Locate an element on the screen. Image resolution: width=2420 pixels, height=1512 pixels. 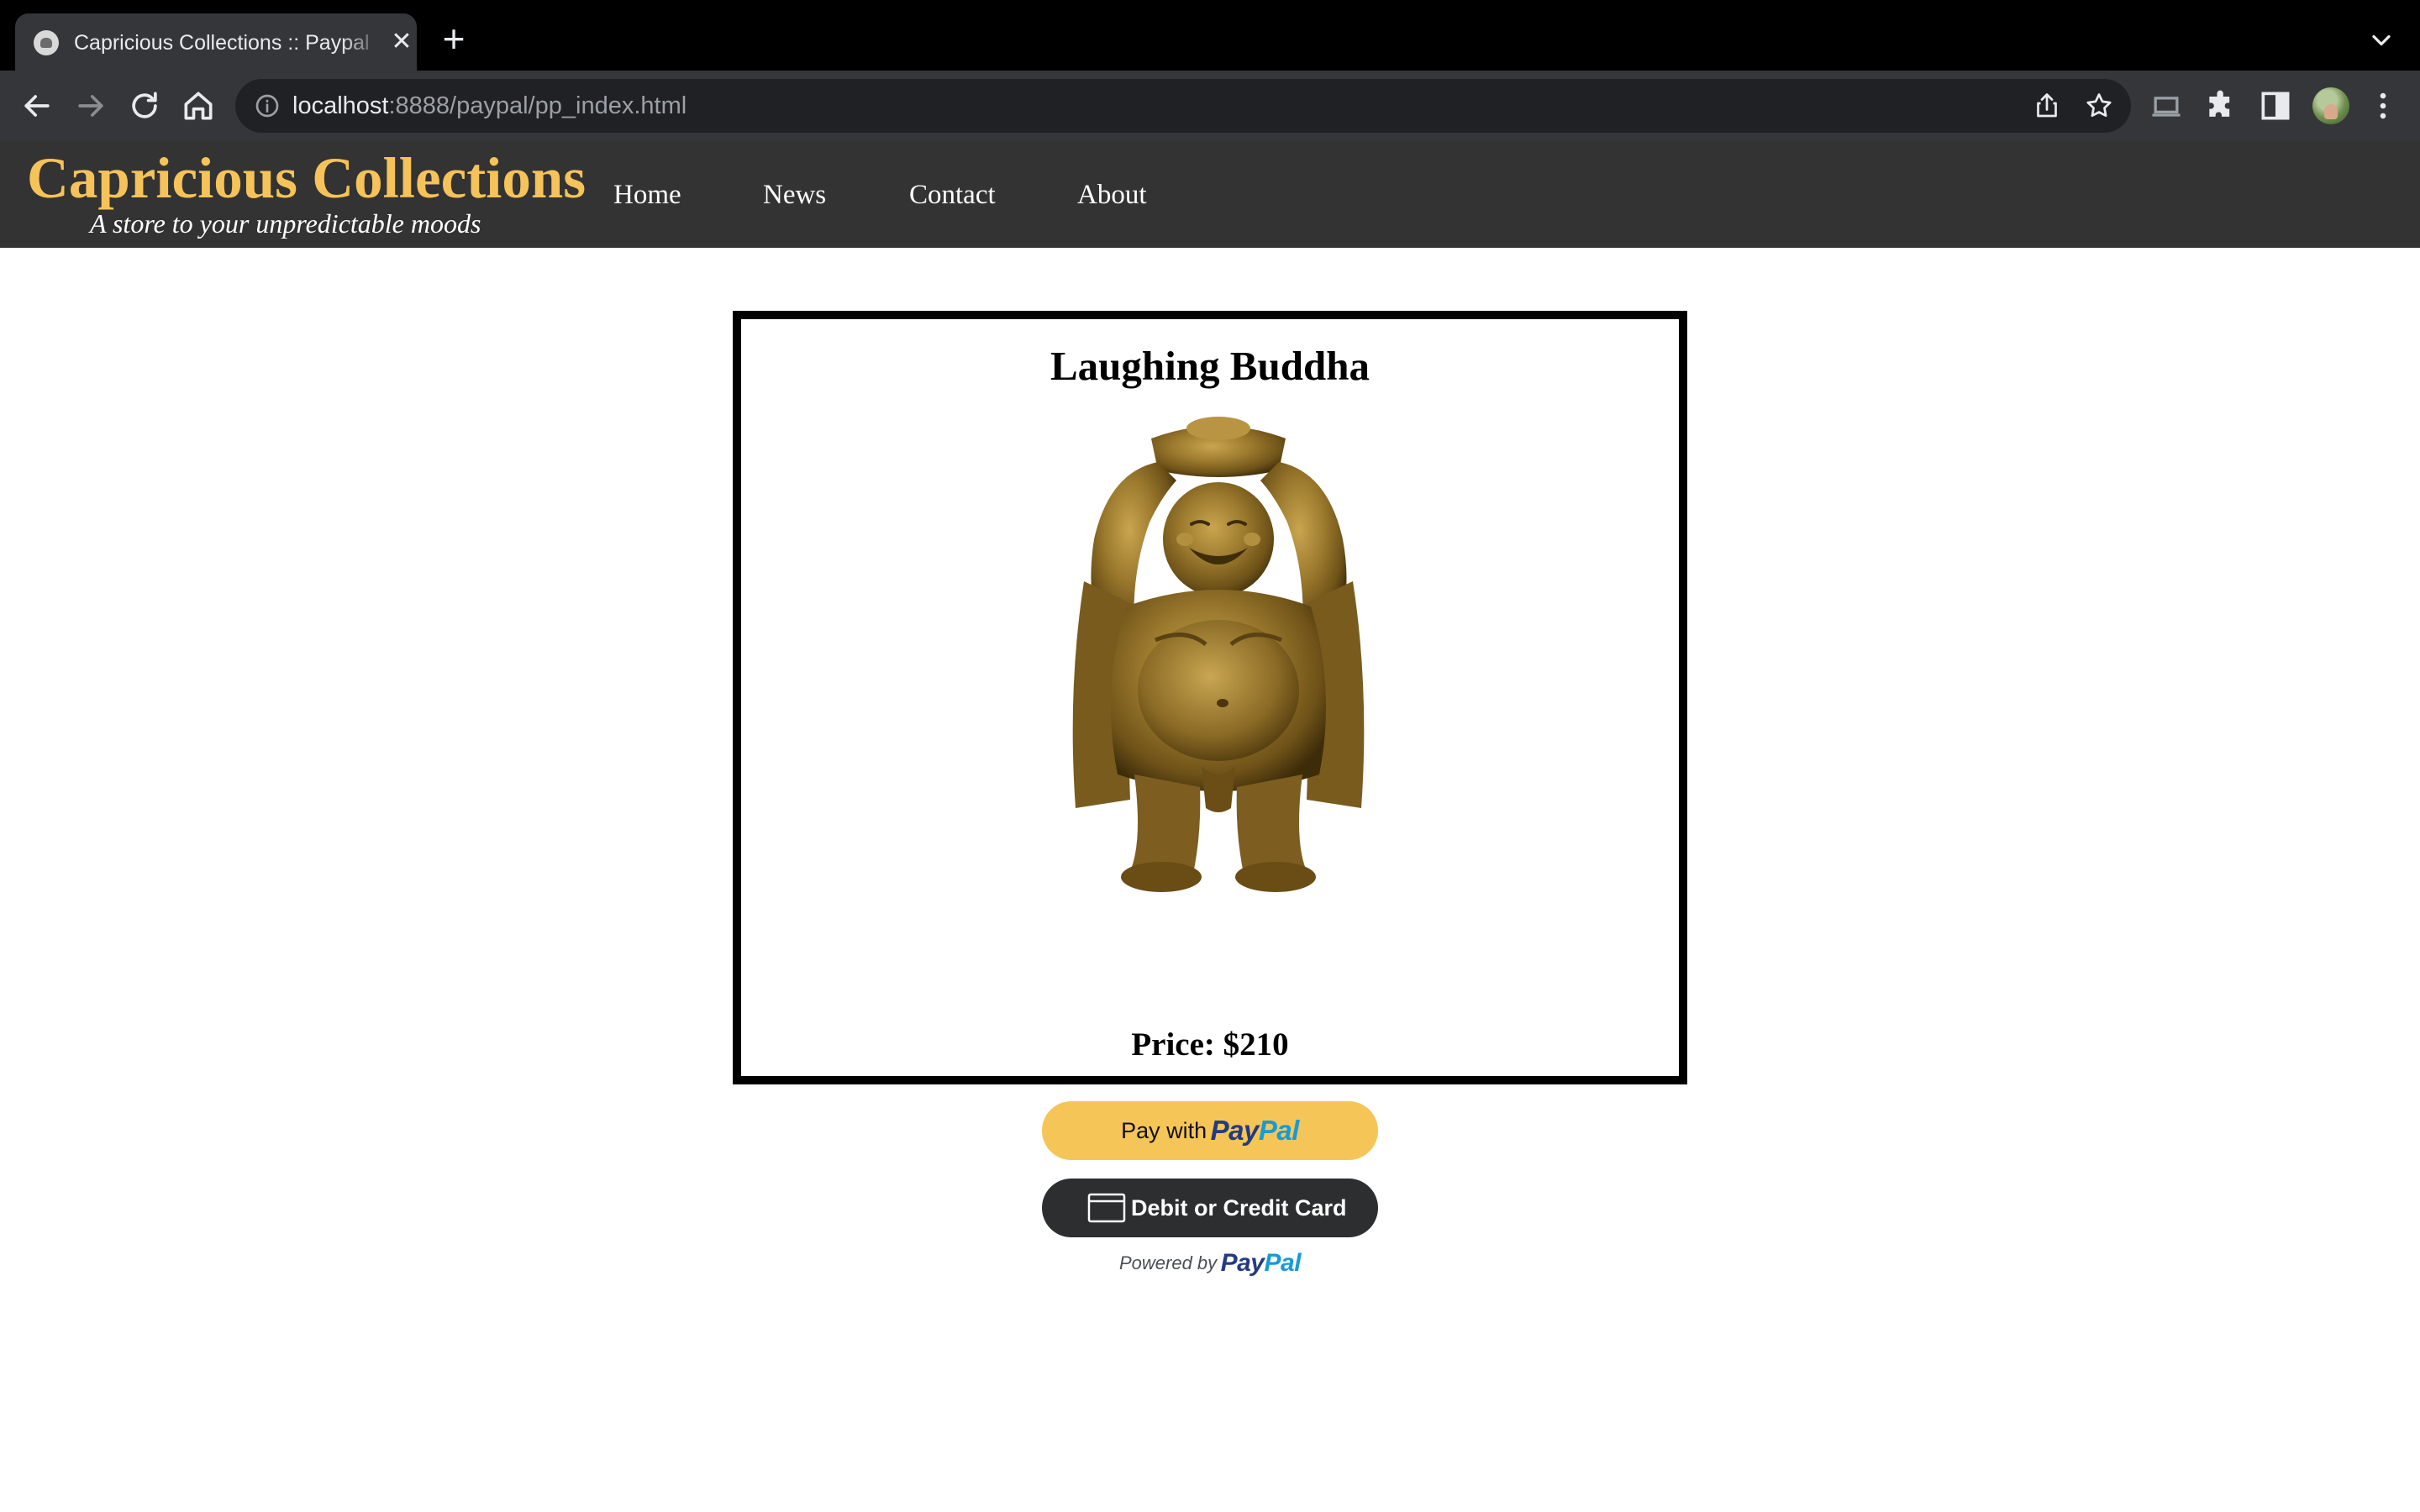
site-tagline: A store to your unpredictable moods is located at coordinates (285, 223).